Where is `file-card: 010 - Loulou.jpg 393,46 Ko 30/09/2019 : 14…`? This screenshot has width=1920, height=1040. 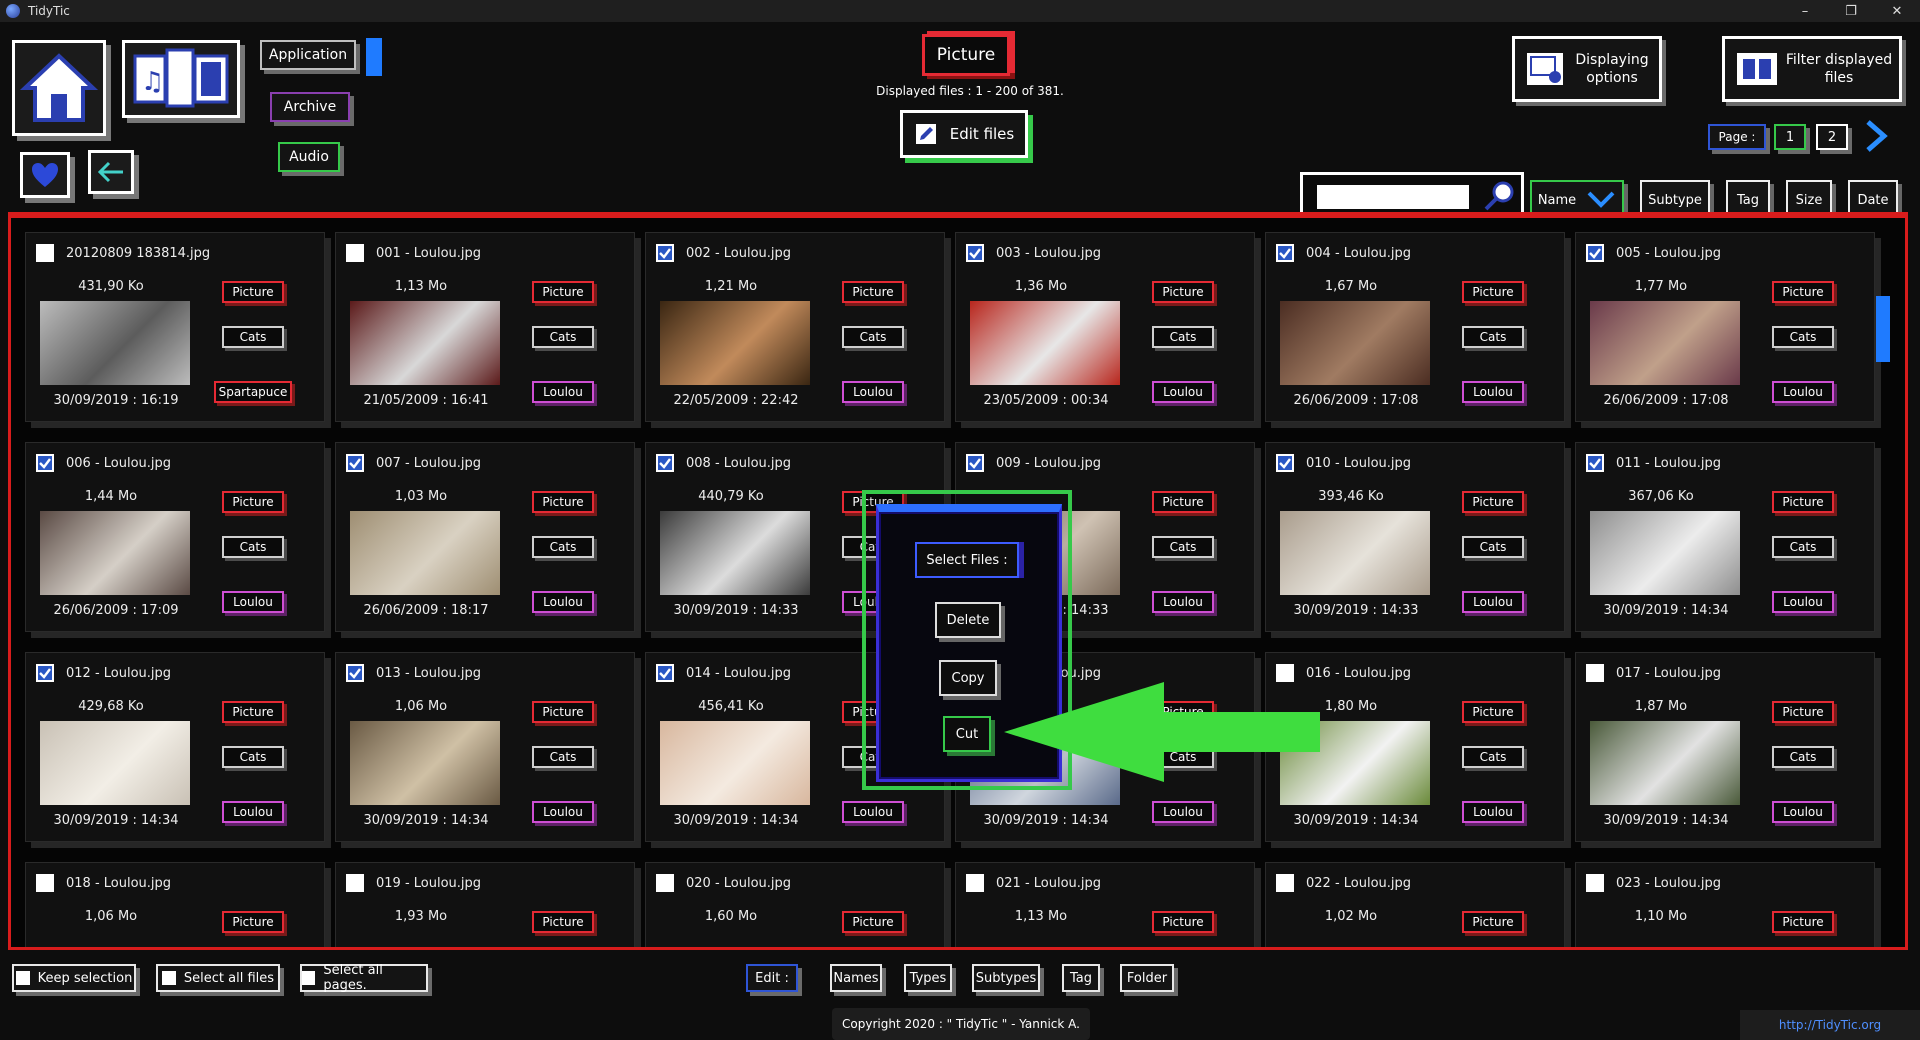
file-card: 010 - Loulou.jpg 393,46 Ko 30/09/2019 : 14… is located at coordinates (1415, 537).